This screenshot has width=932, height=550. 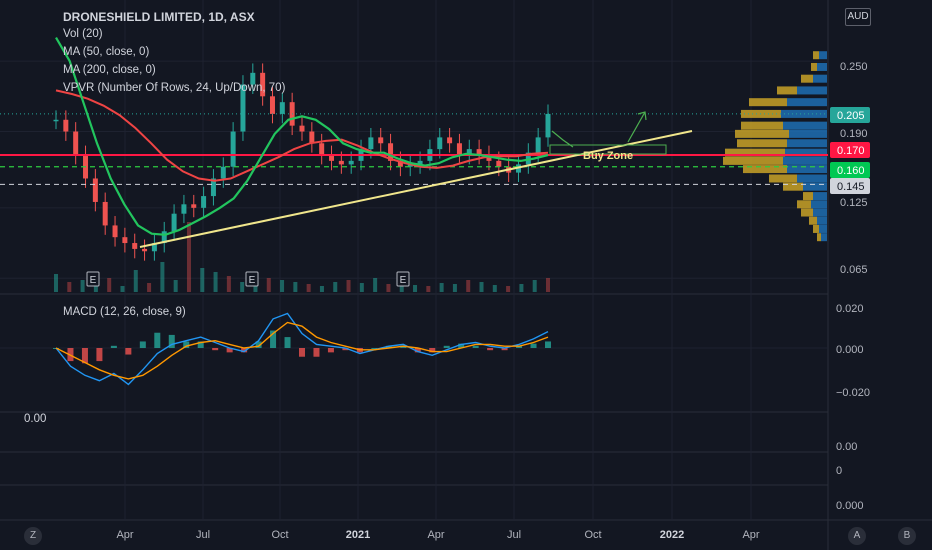 I want to click on arrow-head-icon, so click(x=642, y=116).